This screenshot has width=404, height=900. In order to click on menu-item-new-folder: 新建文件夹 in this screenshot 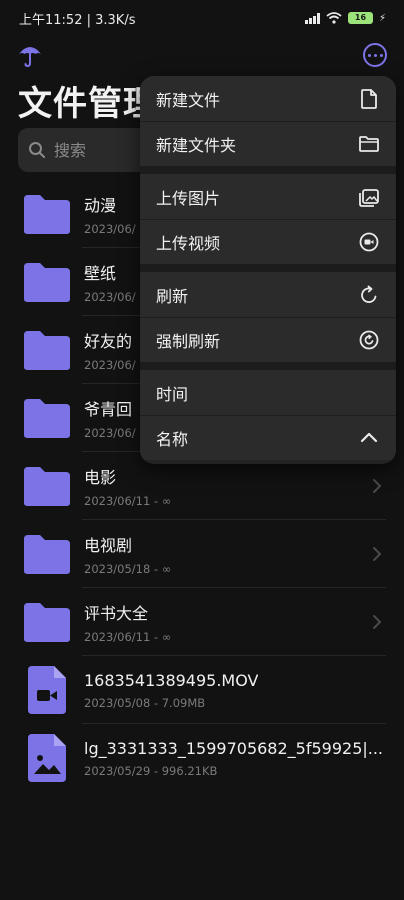, I will do `click(268, 143)`.